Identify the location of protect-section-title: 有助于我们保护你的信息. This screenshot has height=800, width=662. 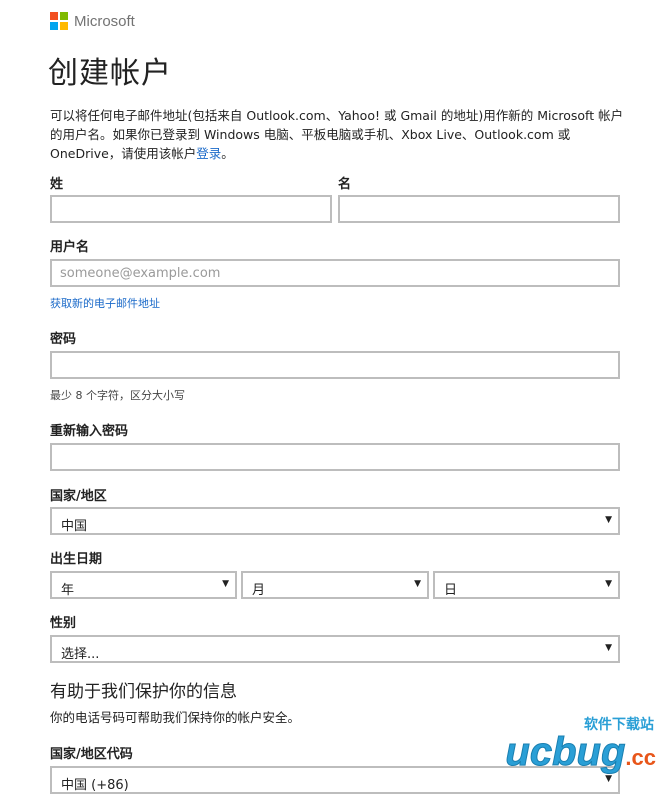
(143, 692).